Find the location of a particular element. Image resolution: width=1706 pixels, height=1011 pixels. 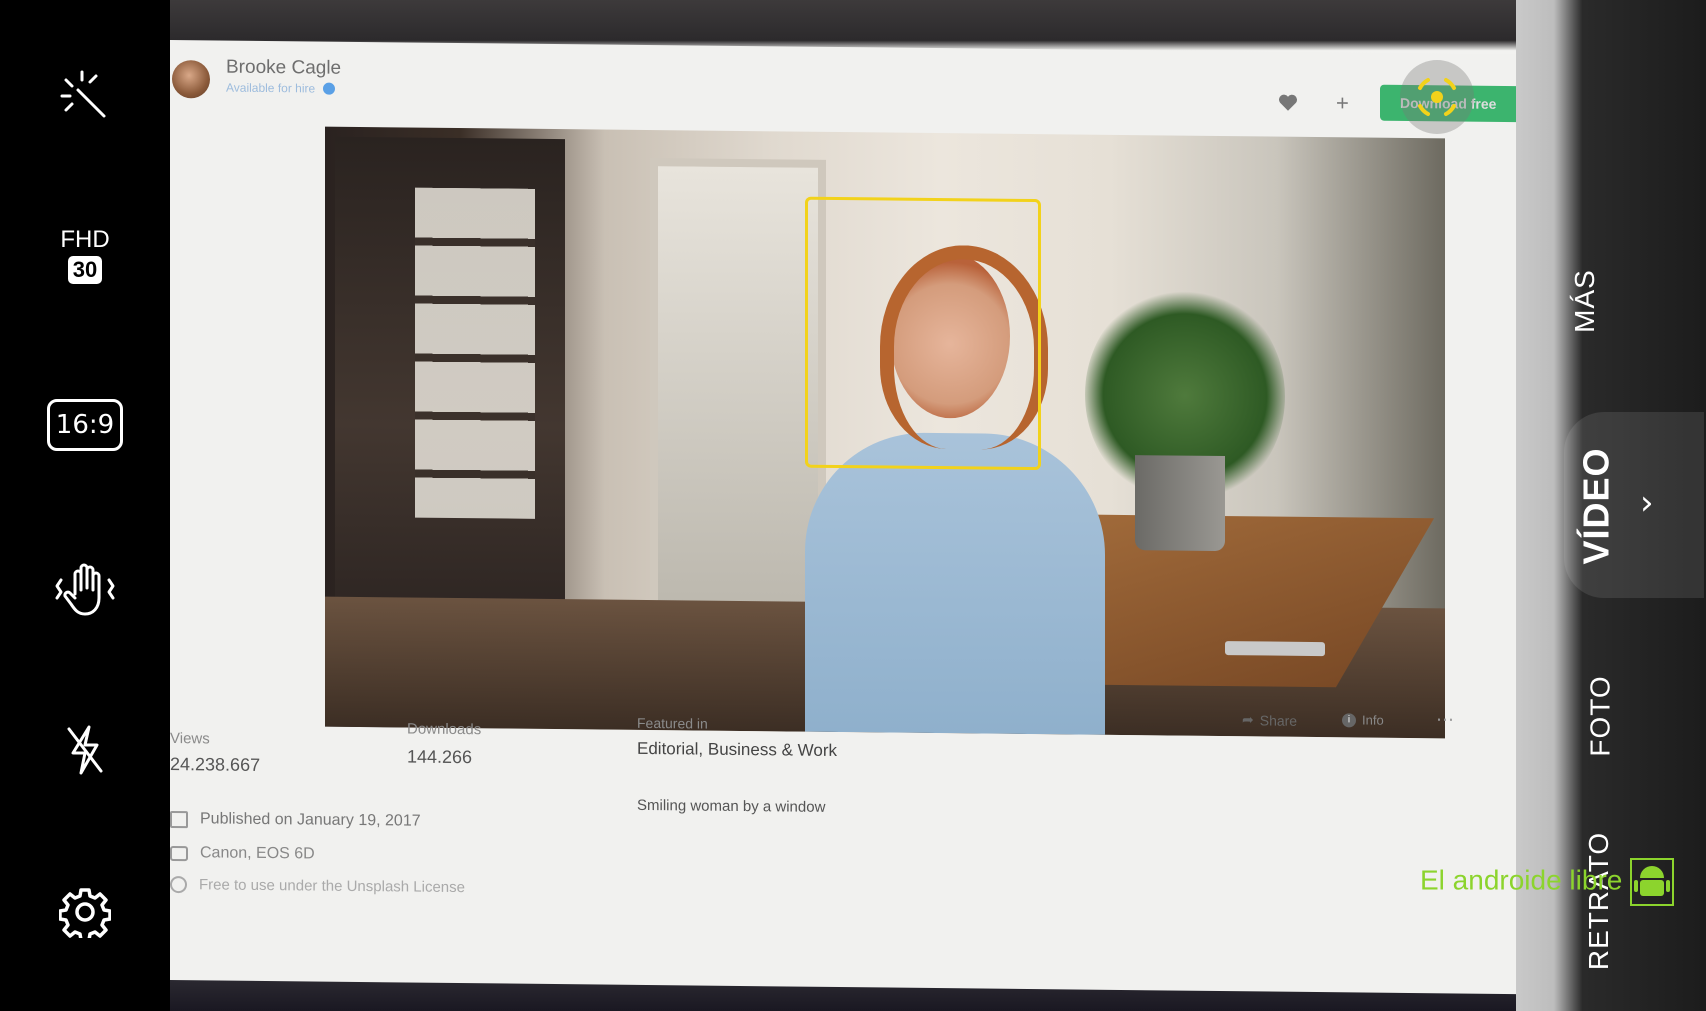

door-frame is located at coordinates (738, 387).